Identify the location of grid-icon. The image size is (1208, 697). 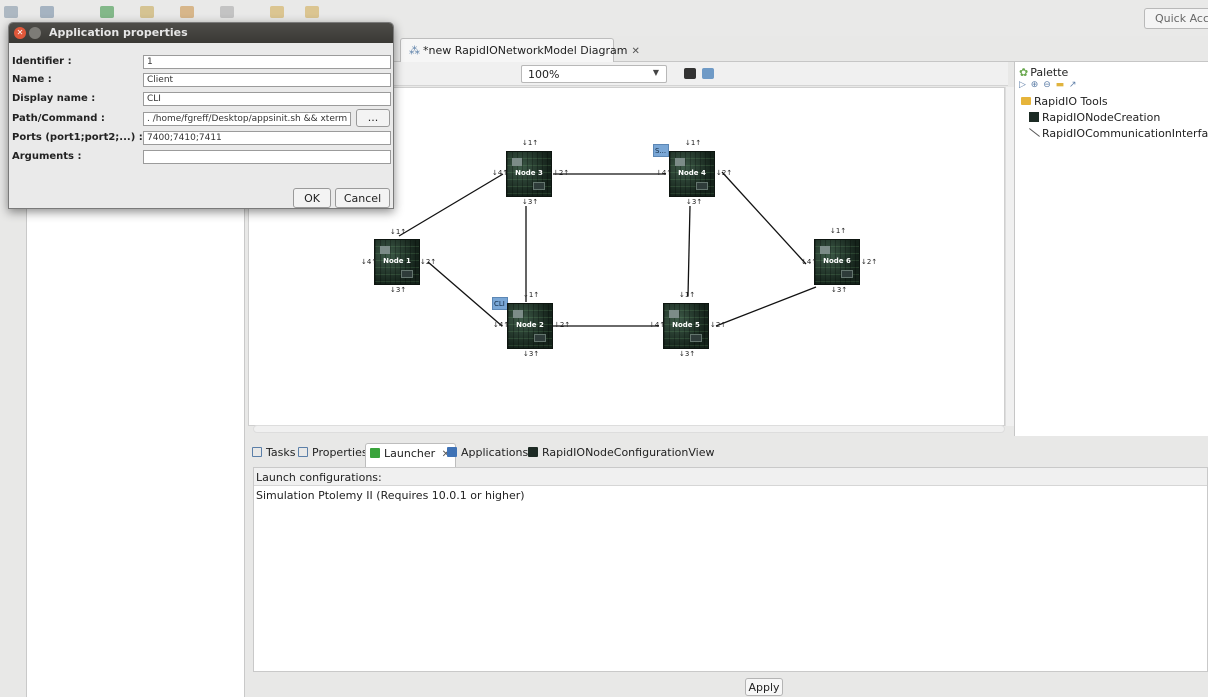
(708, 73).